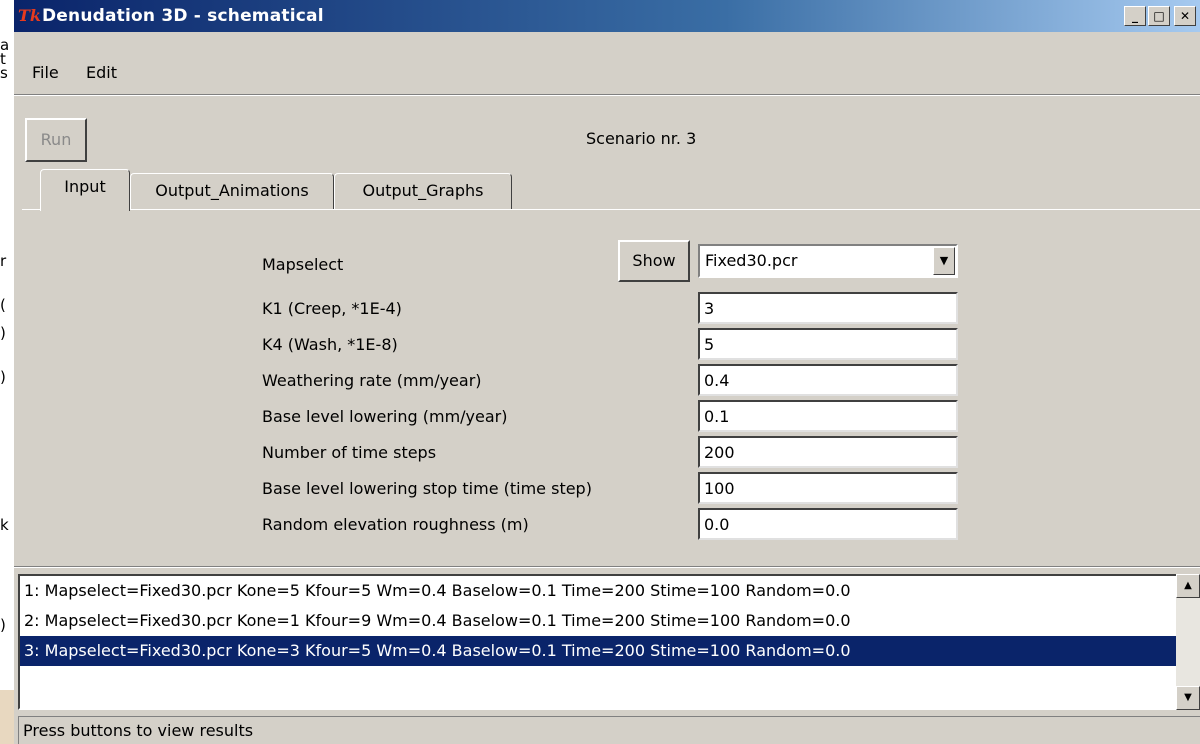  I want to click on base-level-lowering-field, so click(828, 416).